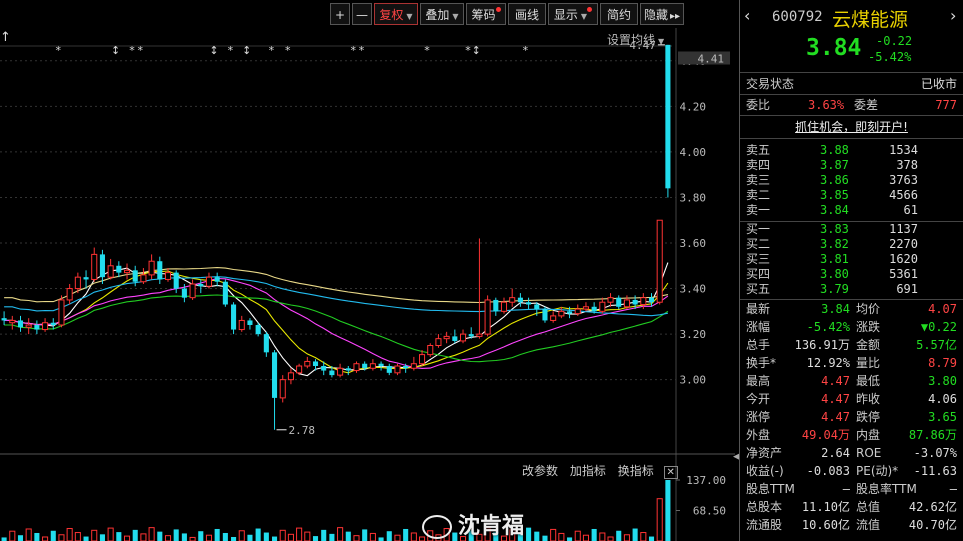 The width and height of the screenshot is (963, 541). I want to click on close-icon: ✕, so click(670, 472).